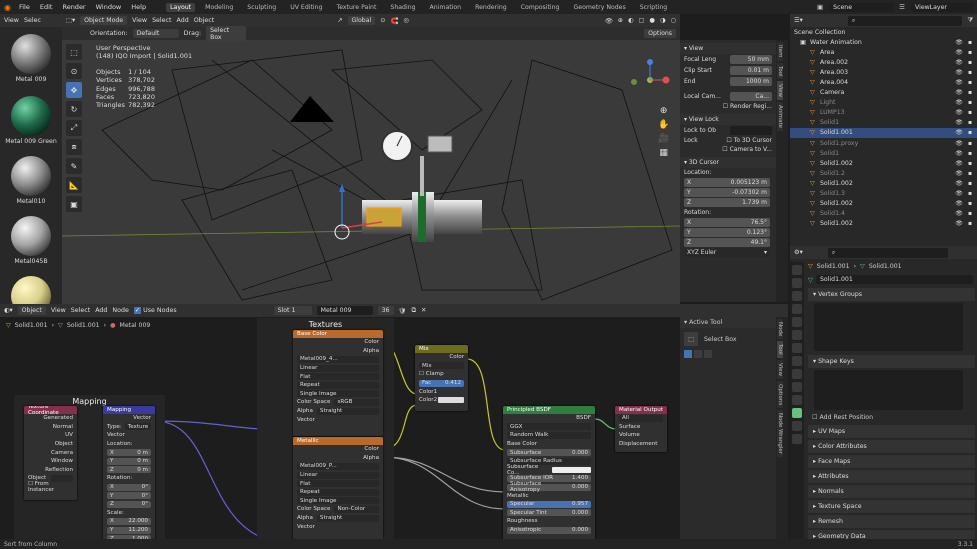 This screenshot has height=549, width=977. I want to click on transform-selector: Global, so click(361, 20).